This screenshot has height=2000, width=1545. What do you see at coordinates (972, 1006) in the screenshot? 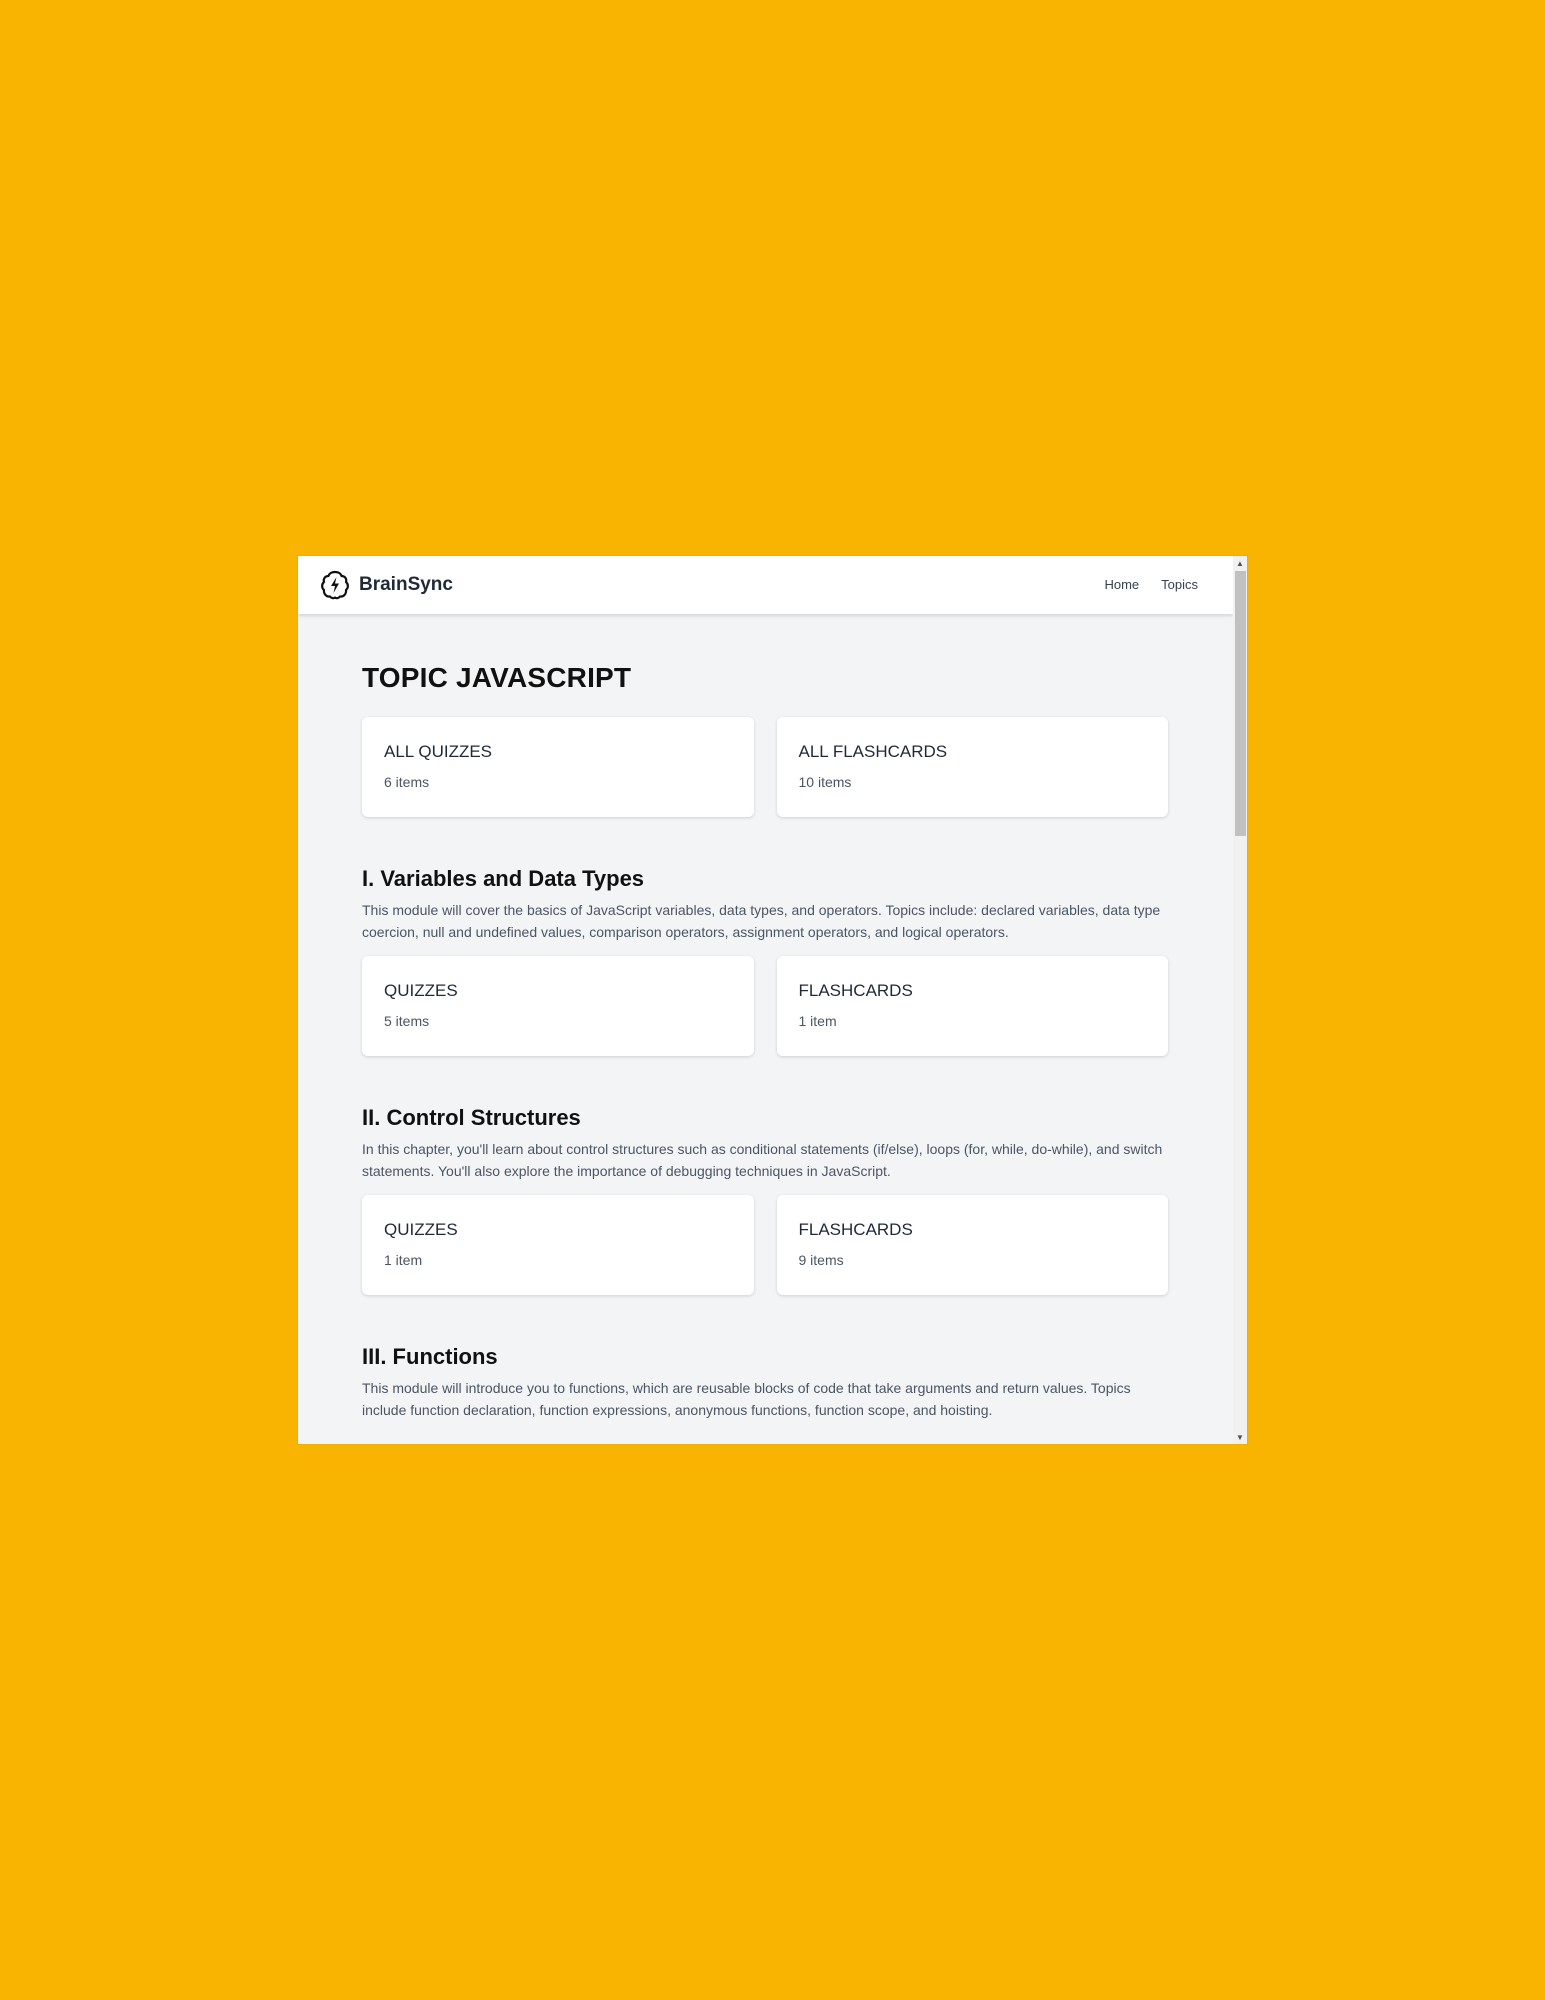
I see `flashcards-card: FLASHCARDS 1 item` at bounding box center [972, 1006].